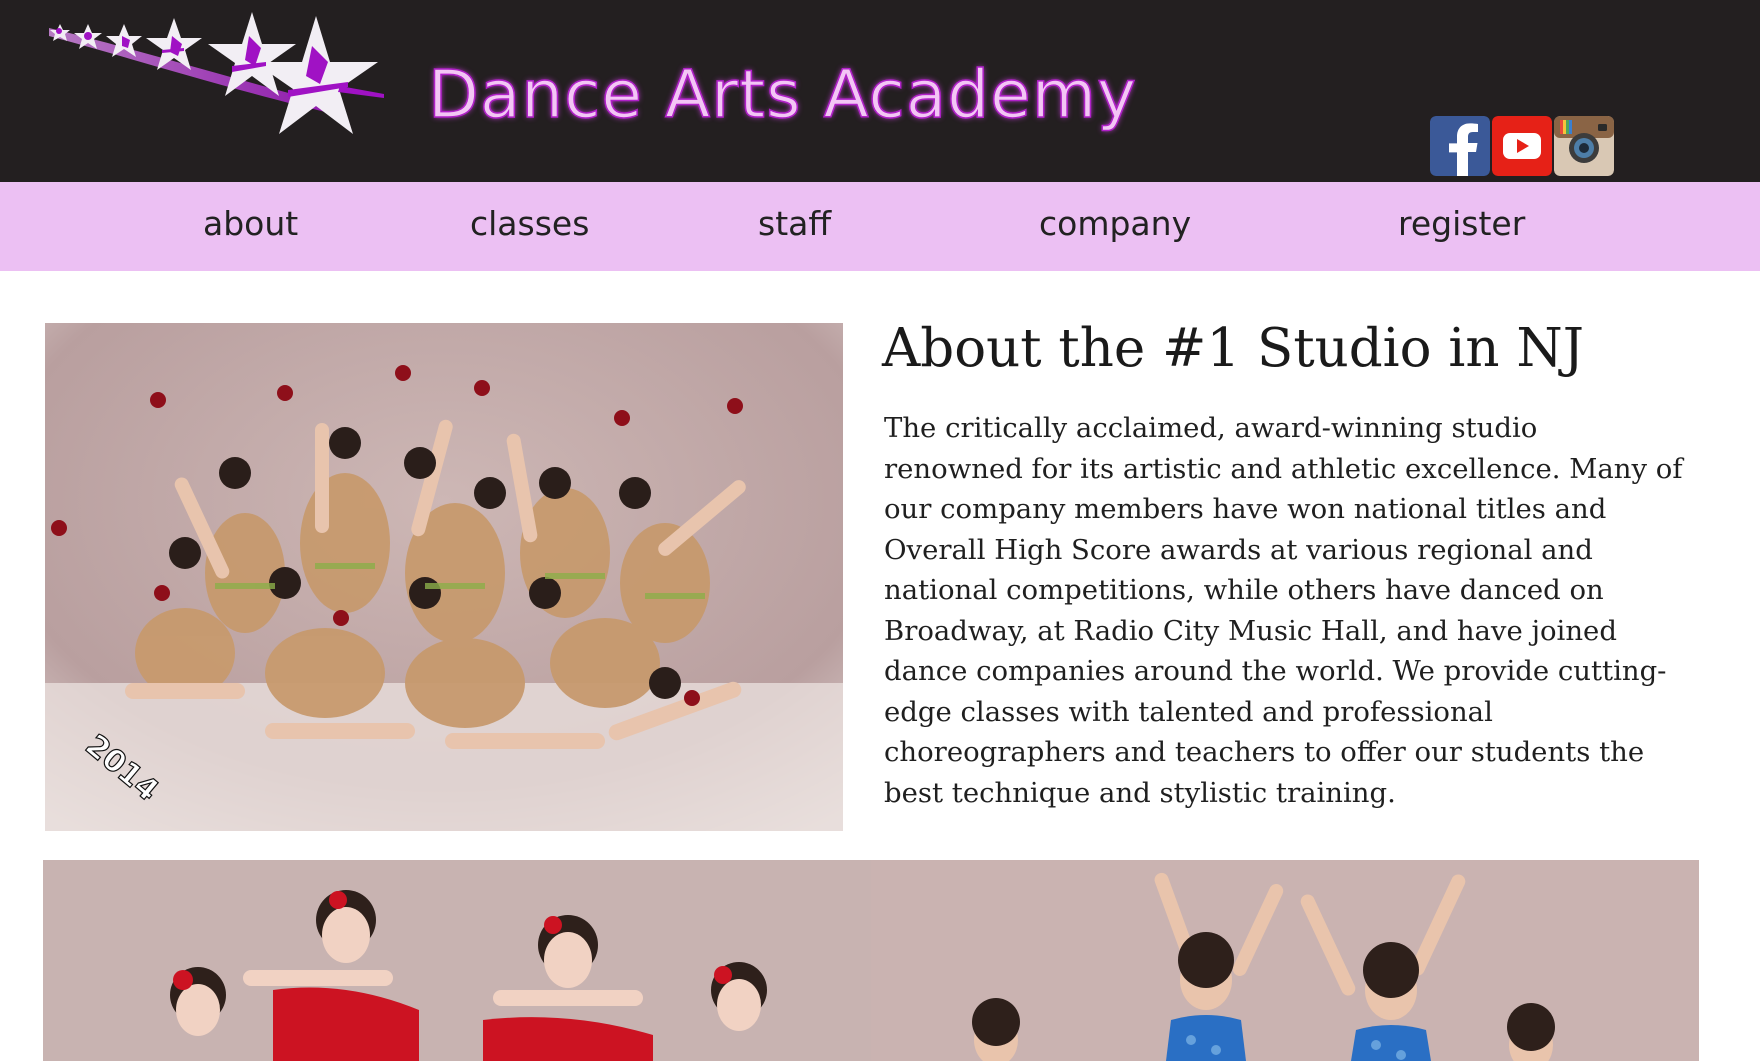  What do you see at coordinates (794, 223) in the screenshot?
I see `nav-item-staff: staff` at bounding box center [794, 223].